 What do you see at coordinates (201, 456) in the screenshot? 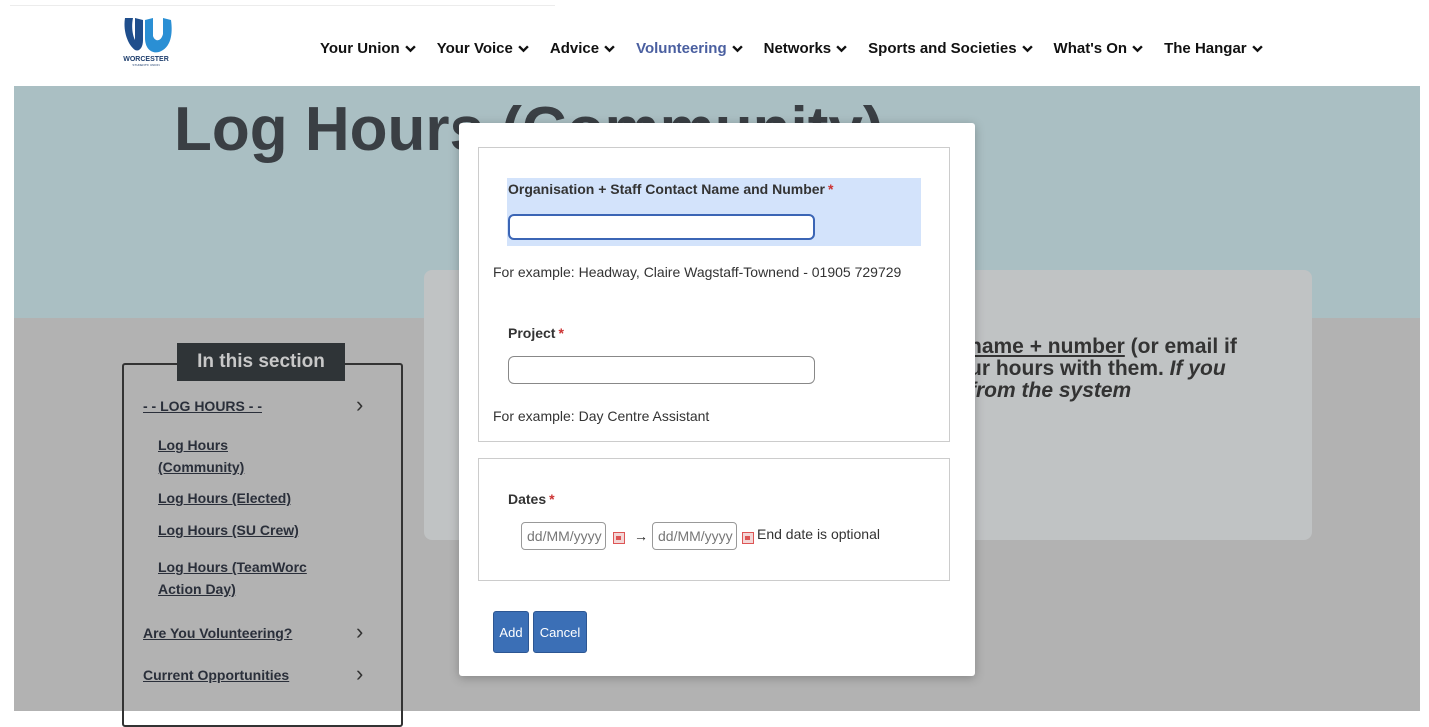
I see `sidebar-item-log-hours-community: Log Hours (Community)` at bounding box center [201, 456].